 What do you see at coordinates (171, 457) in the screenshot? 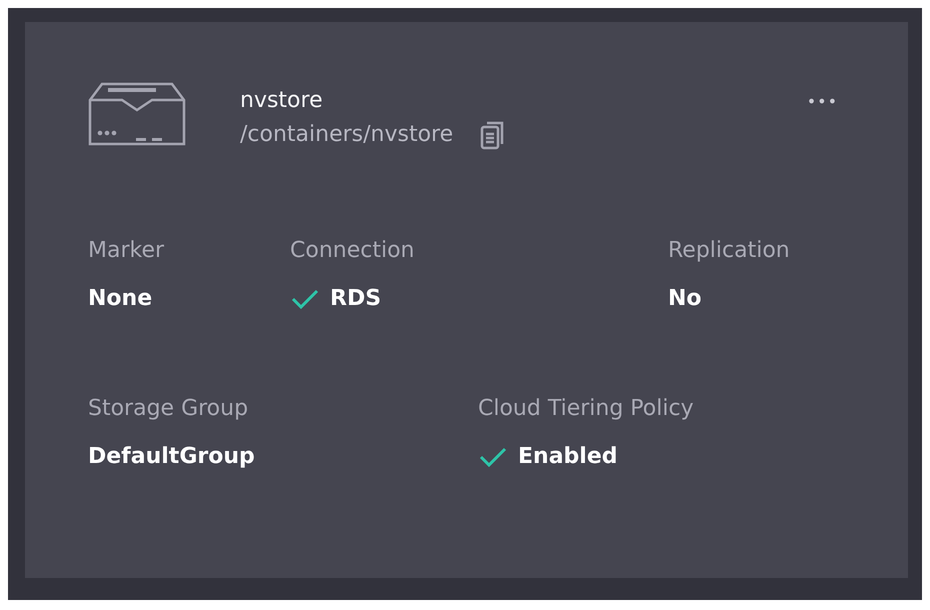
I see `field-value: DefaultGroup` at bounding box center [171, 457].